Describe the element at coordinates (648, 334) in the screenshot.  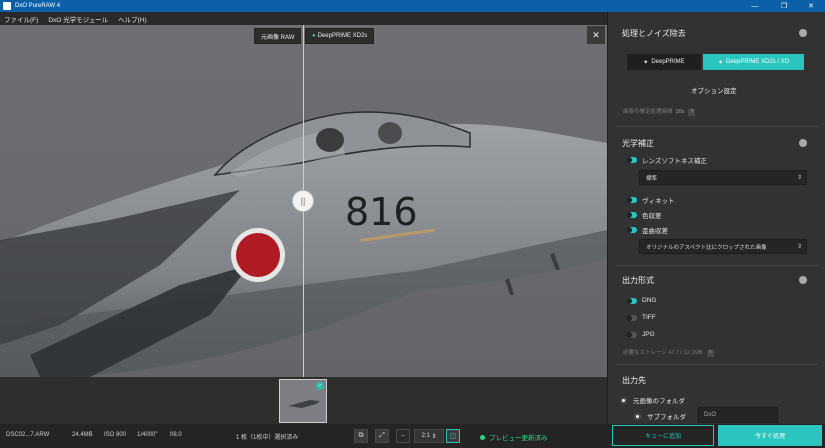
I see `jpg-label: JPG` at that location.